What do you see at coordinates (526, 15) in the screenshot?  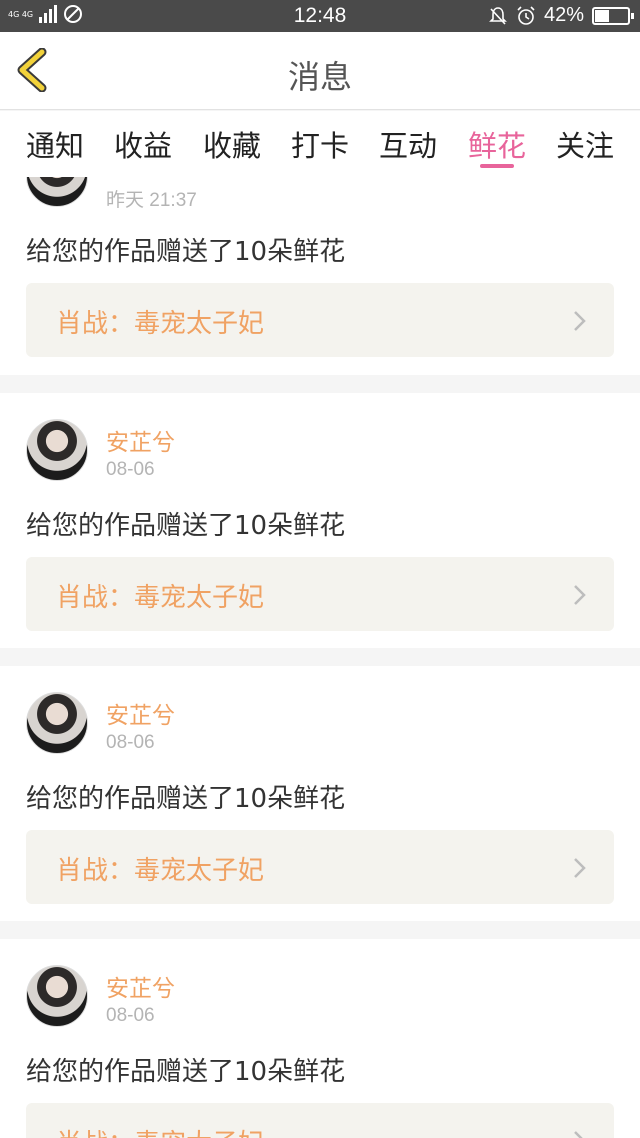 I see `alarm-icon` at bounding box center [526, 15].